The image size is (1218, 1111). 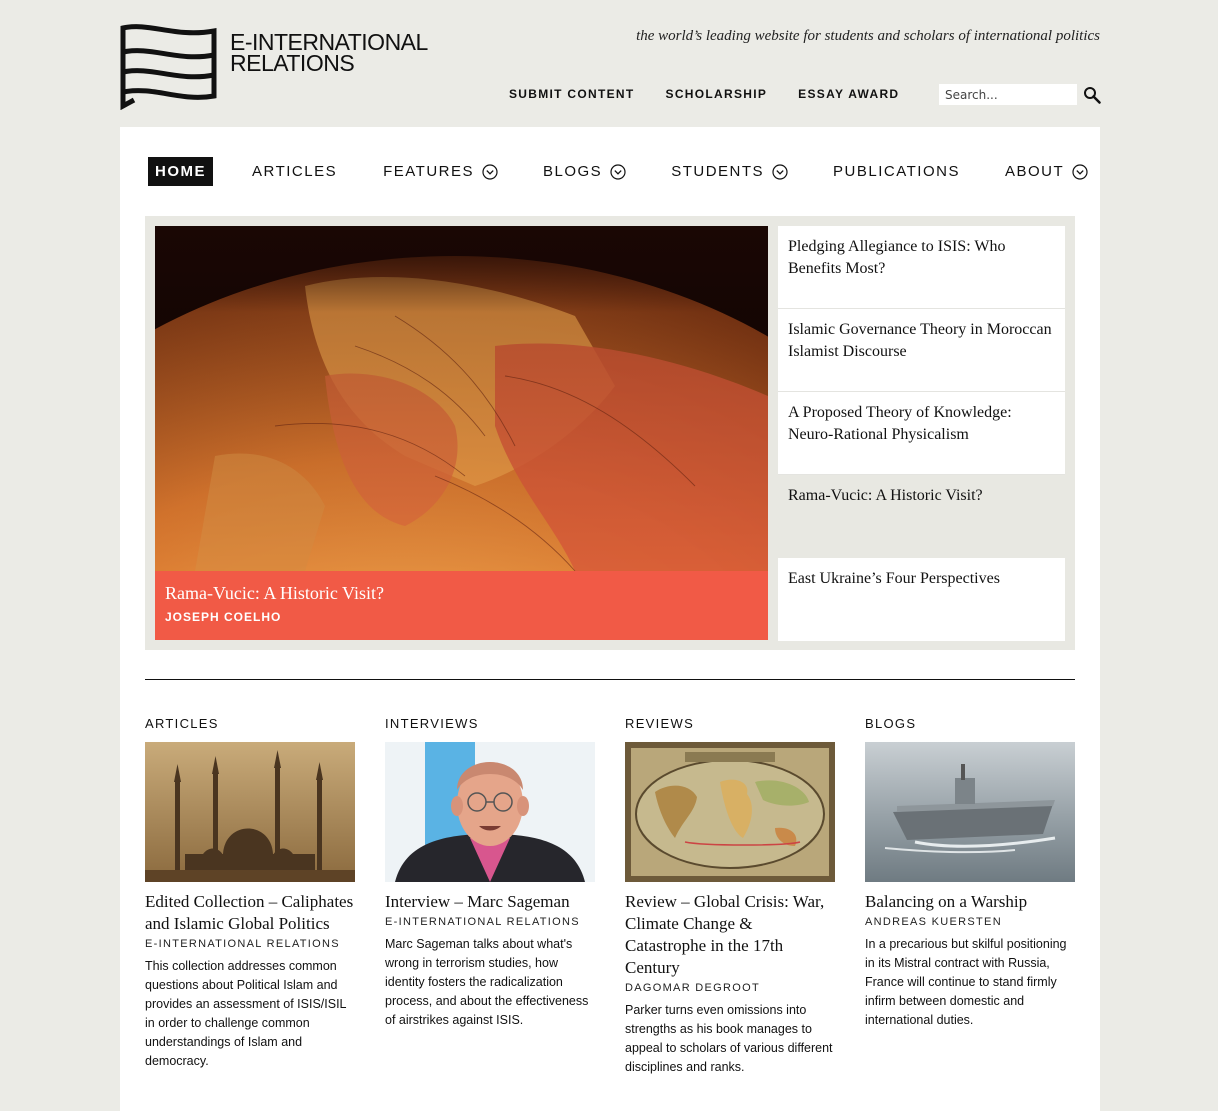 I want to click on nav-blogs: BLOGS, so click(x=584, y=171).